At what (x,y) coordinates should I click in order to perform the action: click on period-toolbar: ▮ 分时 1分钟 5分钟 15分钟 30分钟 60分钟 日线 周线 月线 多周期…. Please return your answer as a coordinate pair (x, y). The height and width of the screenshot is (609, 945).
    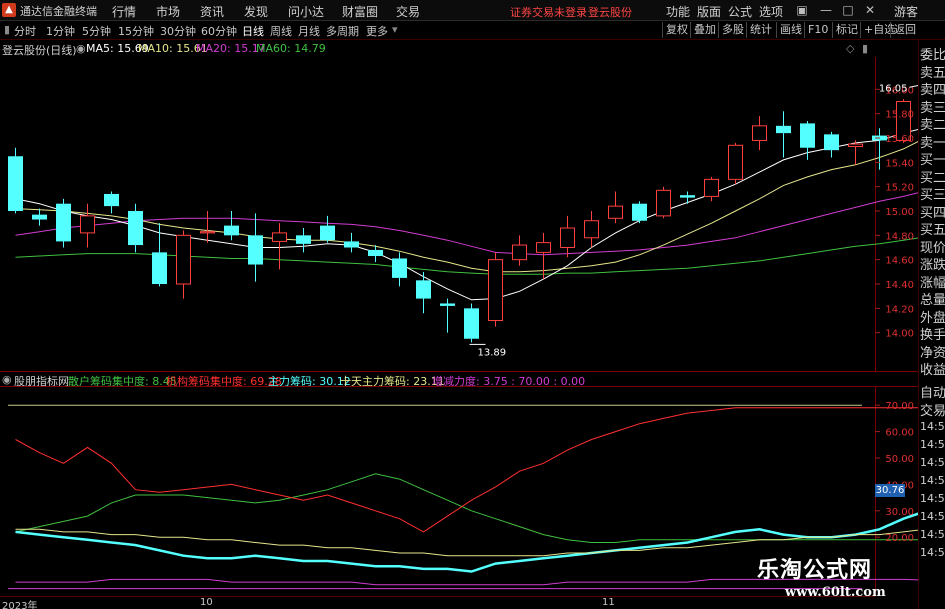
    Looking at the image, I should click on (472, 30).